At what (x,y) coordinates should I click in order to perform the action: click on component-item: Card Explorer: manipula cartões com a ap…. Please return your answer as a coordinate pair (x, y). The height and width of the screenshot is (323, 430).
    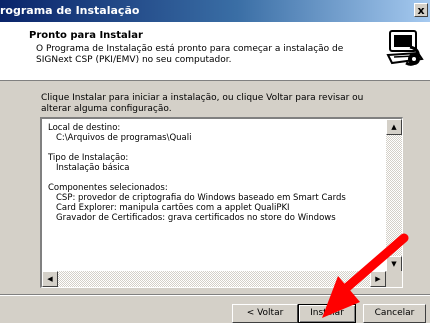
    Looking at the image, I should click on (173, 208).